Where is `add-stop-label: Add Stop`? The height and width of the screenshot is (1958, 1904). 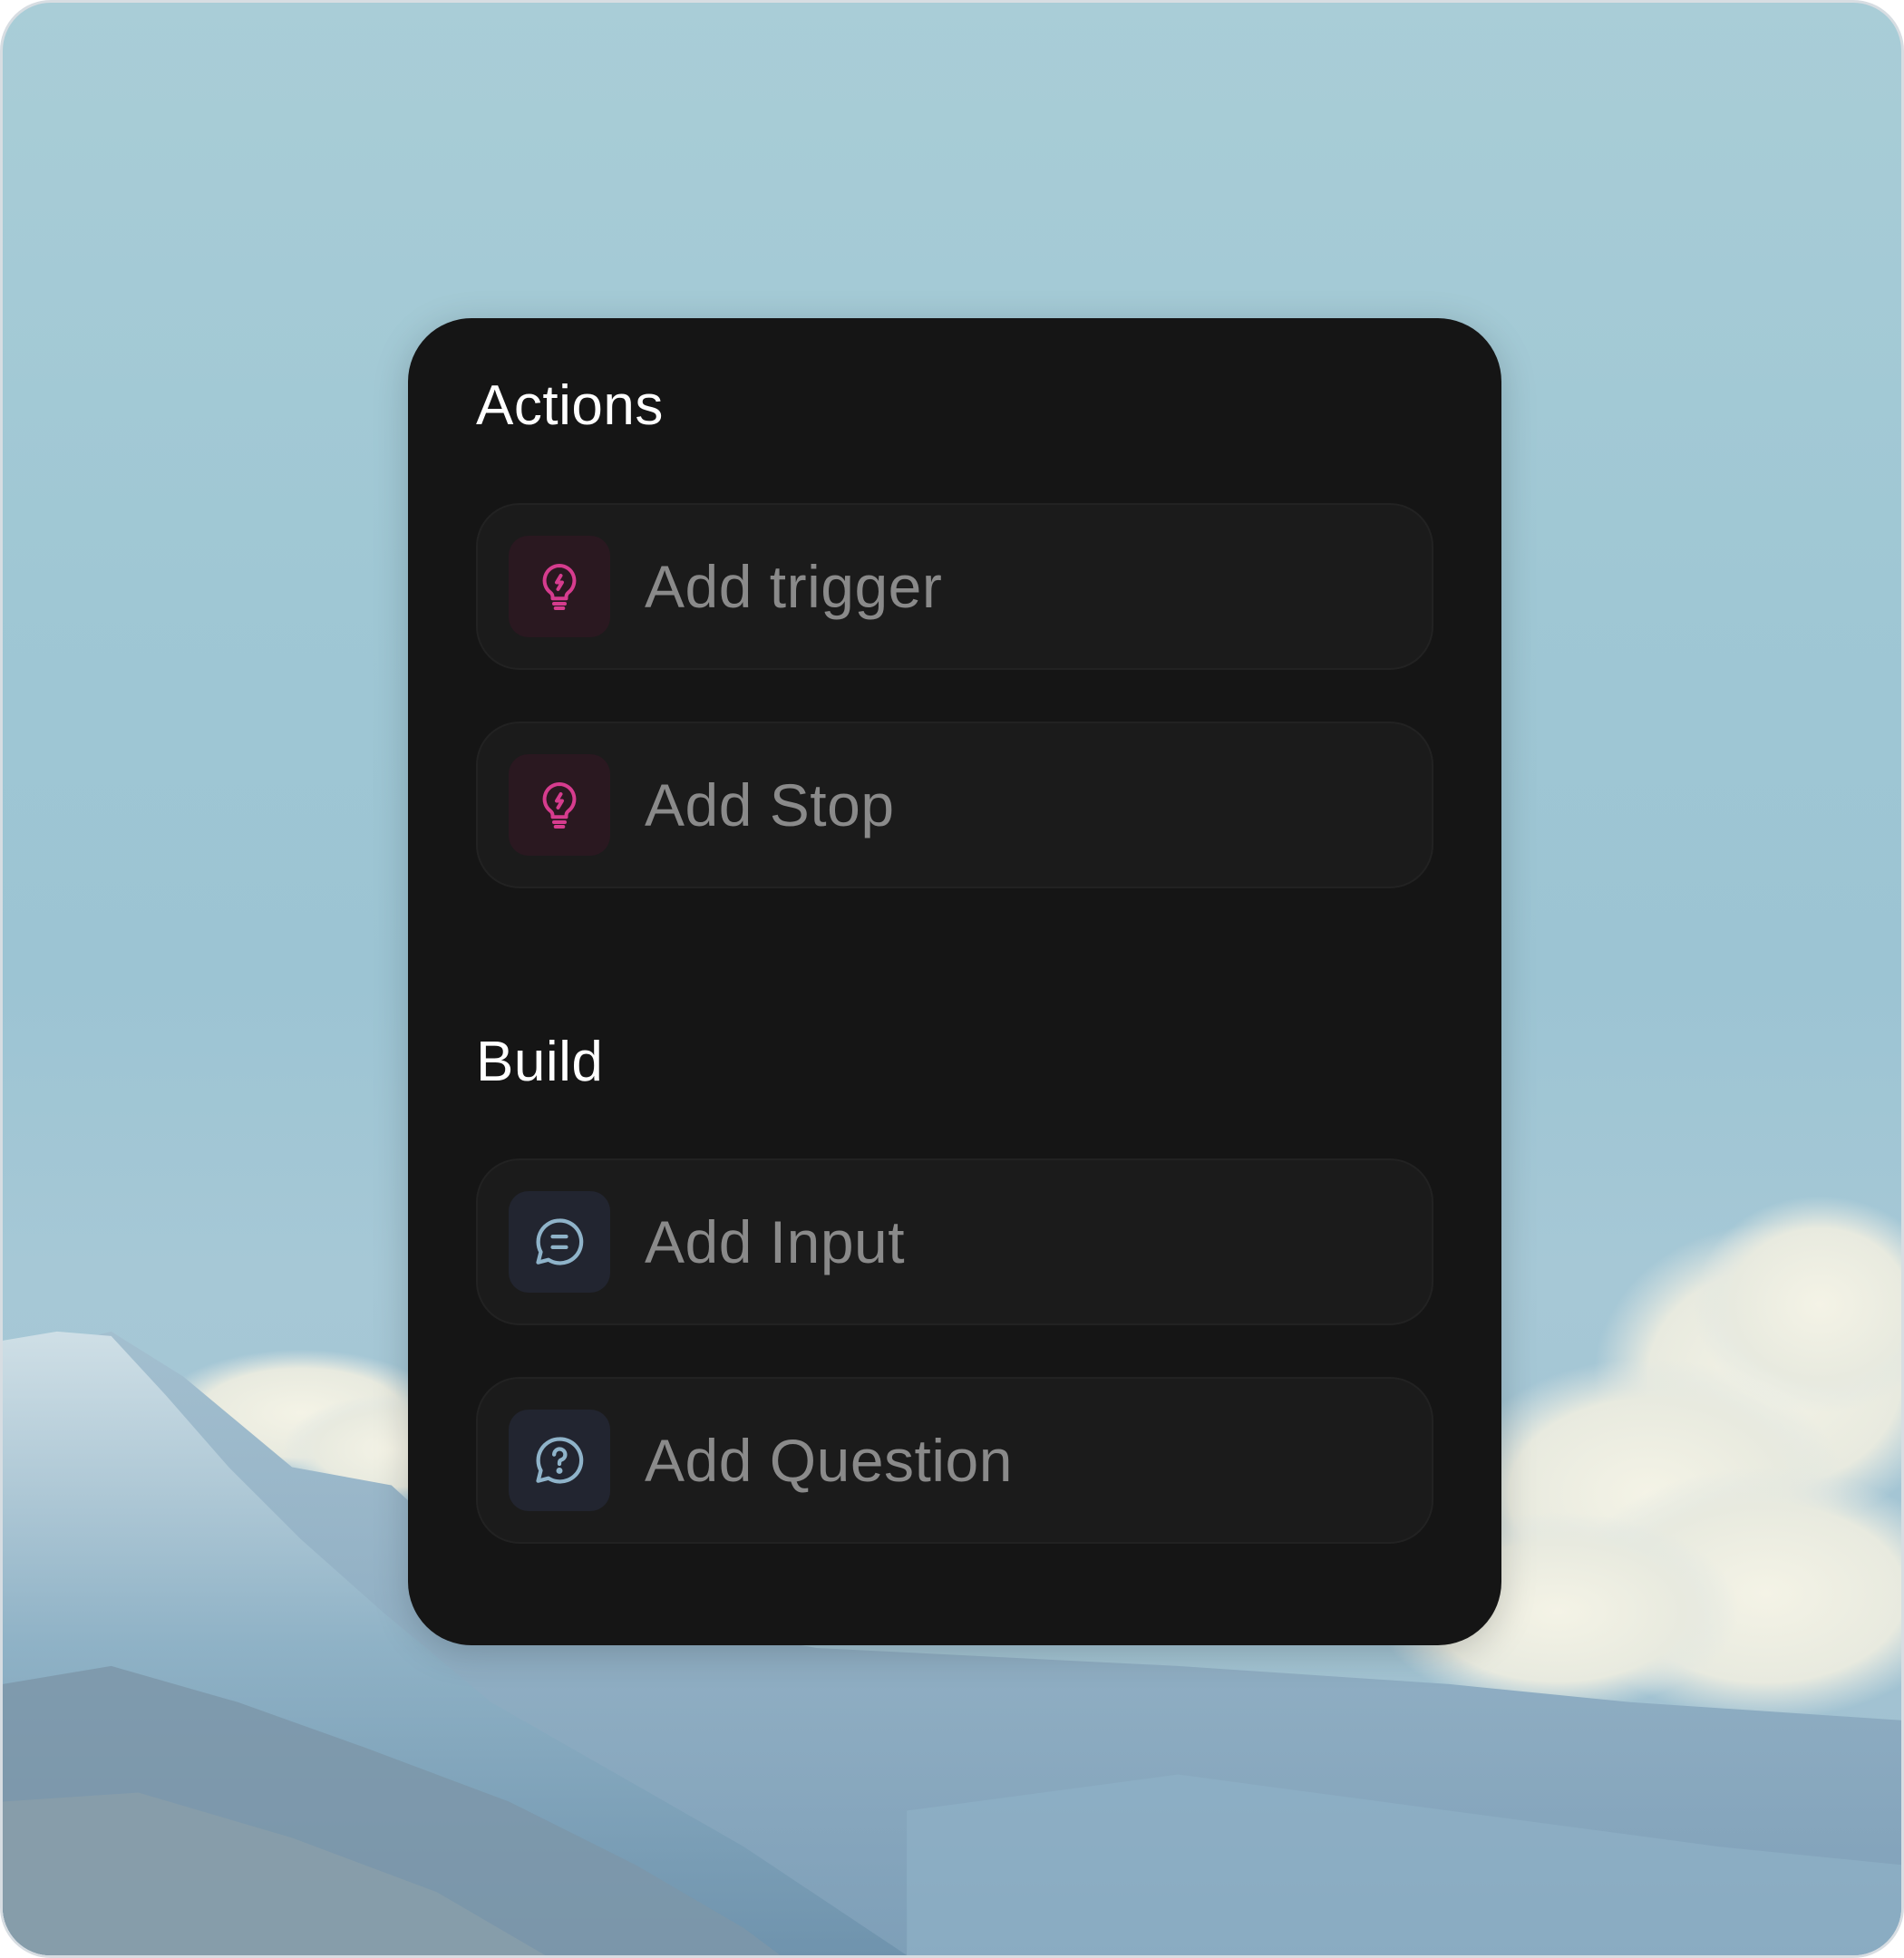
add-stop-label: Add Stop is located at coordinates (770, 804).